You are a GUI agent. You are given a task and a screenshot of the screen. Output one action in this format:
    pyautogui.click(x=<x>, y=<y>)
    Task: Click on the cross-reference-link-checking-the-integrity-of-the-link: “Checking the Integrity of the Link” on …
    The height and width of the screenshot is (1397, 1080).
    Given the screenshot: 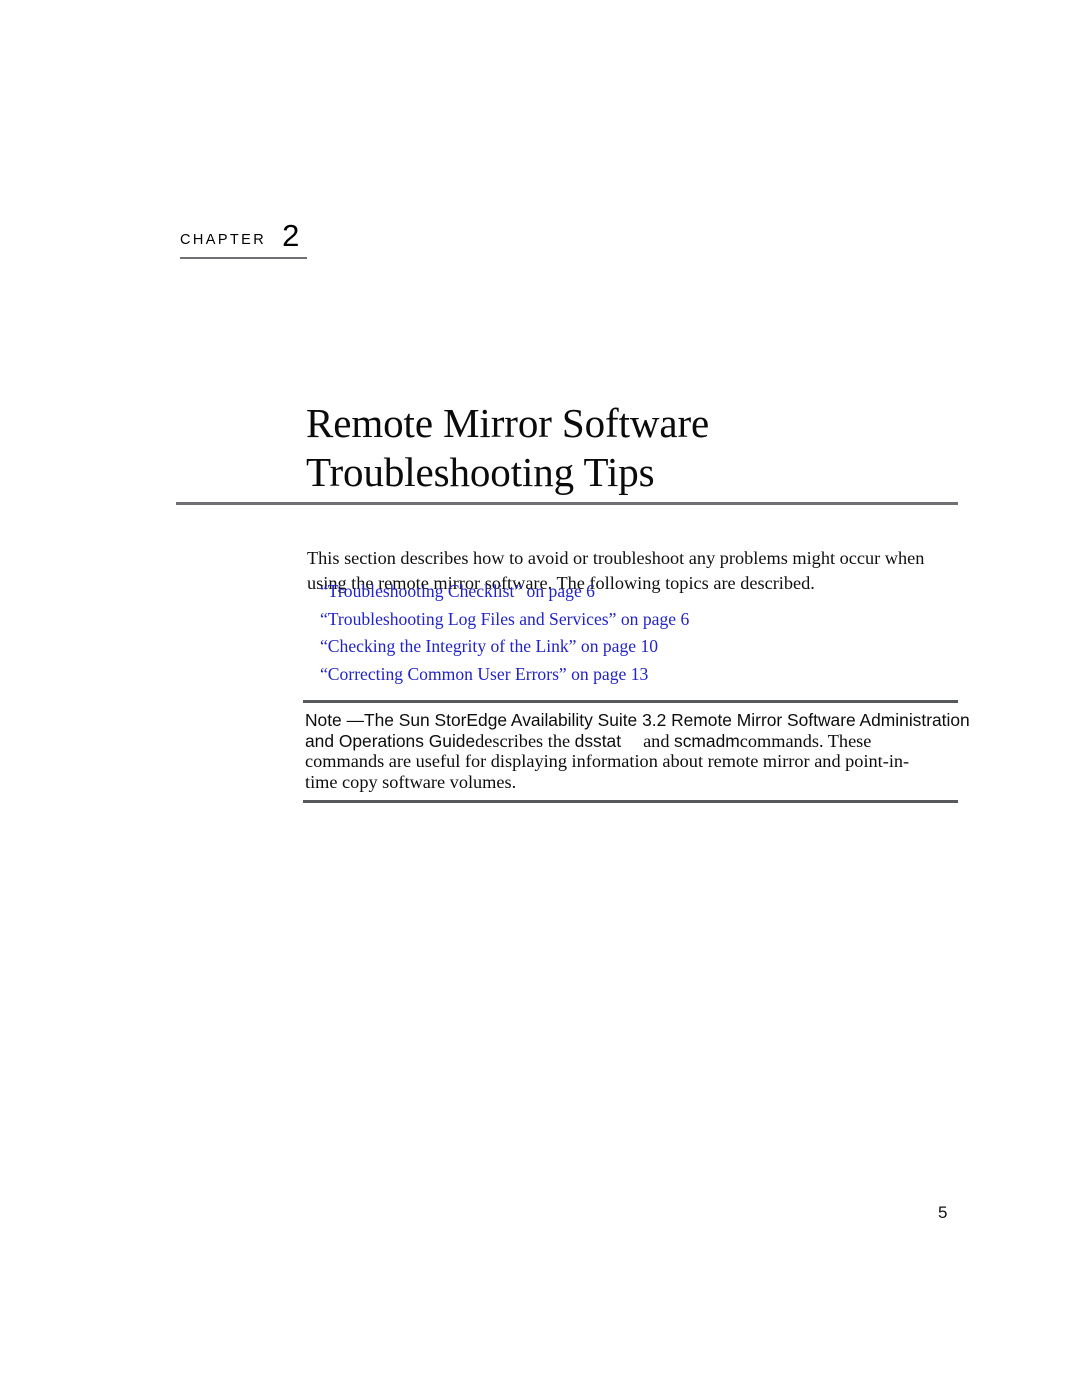 What is the action you would take?
    pyautogui.click(x=640, y=647)
    